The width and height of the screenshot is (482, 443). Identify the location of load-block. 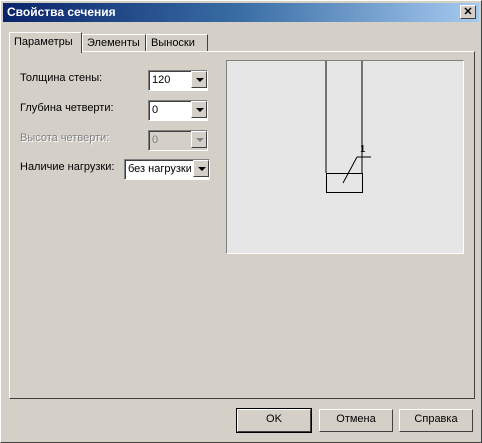
(344, 183).